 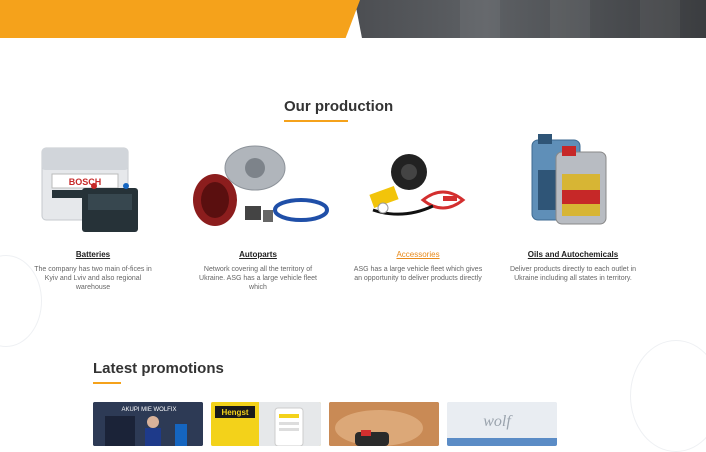 What do you see at coordinates (258, 186) in the screenshot?
I see `autoparts-image` at bounding box center [258, 186].